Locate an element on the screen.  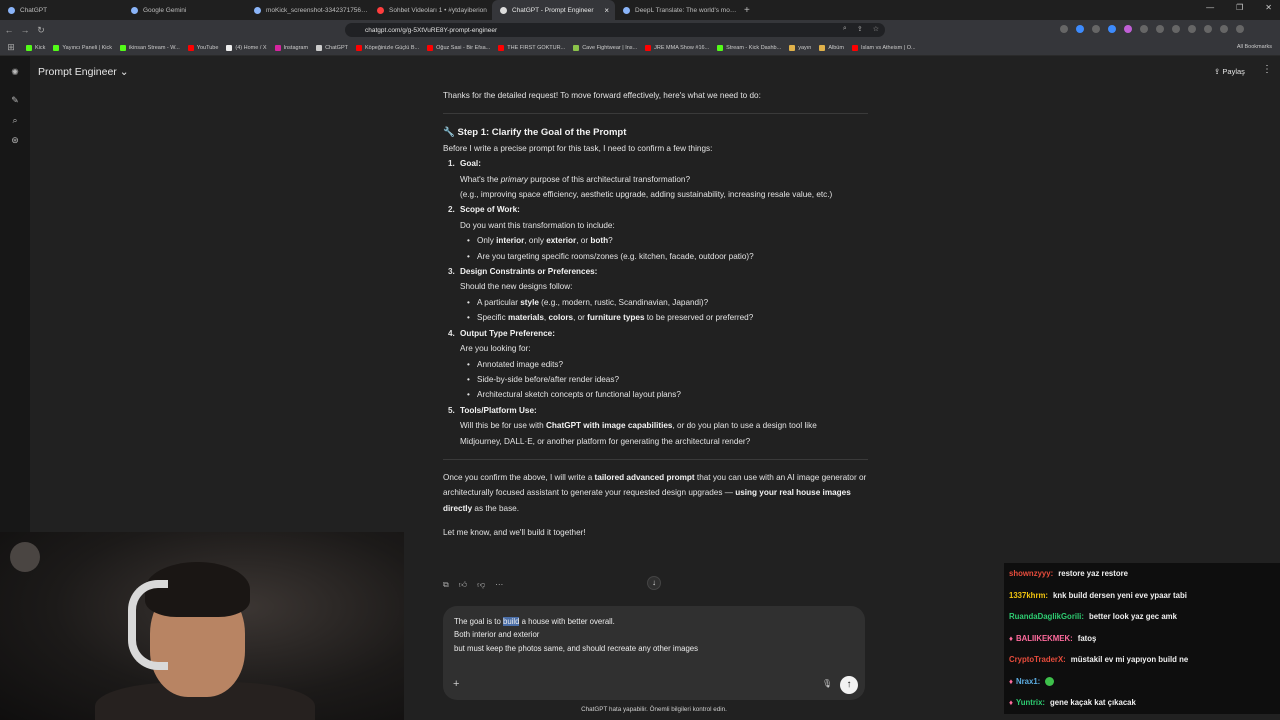
minimize-icon: — is located at coordinates (1210, 7).